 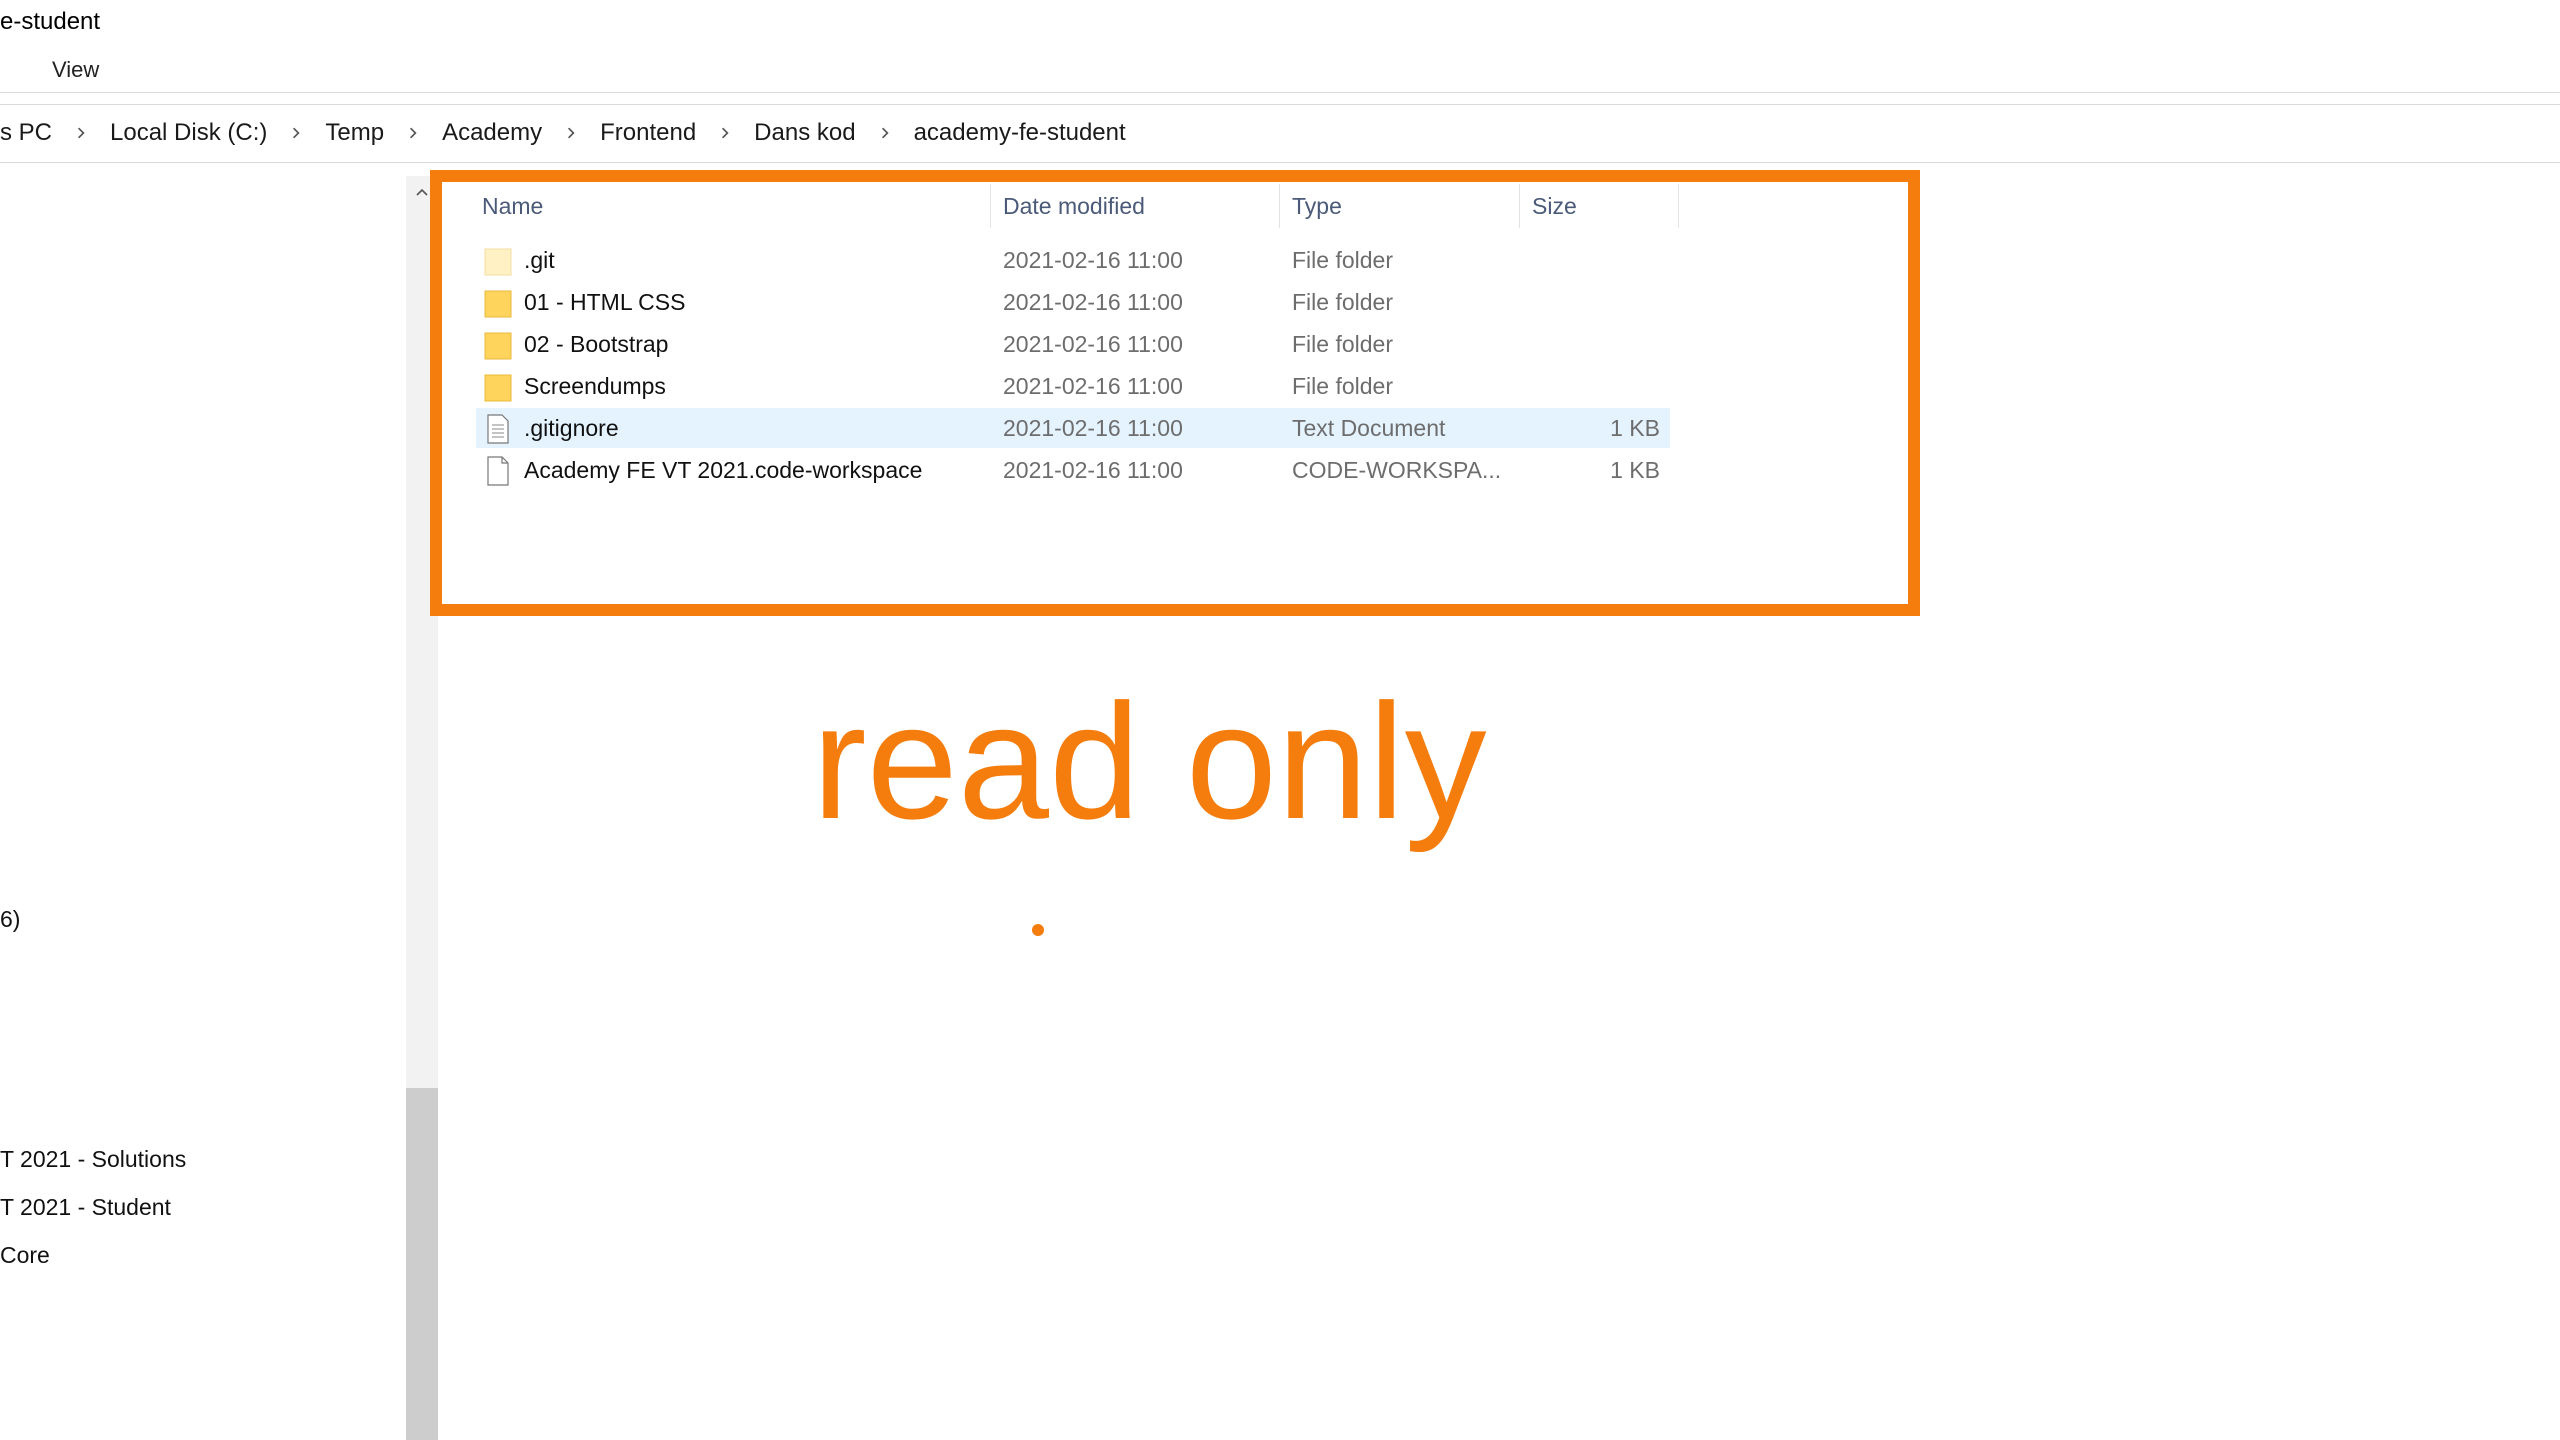 I want to click on breadcrumb-academy: Academy, so click(x=492, y=133).